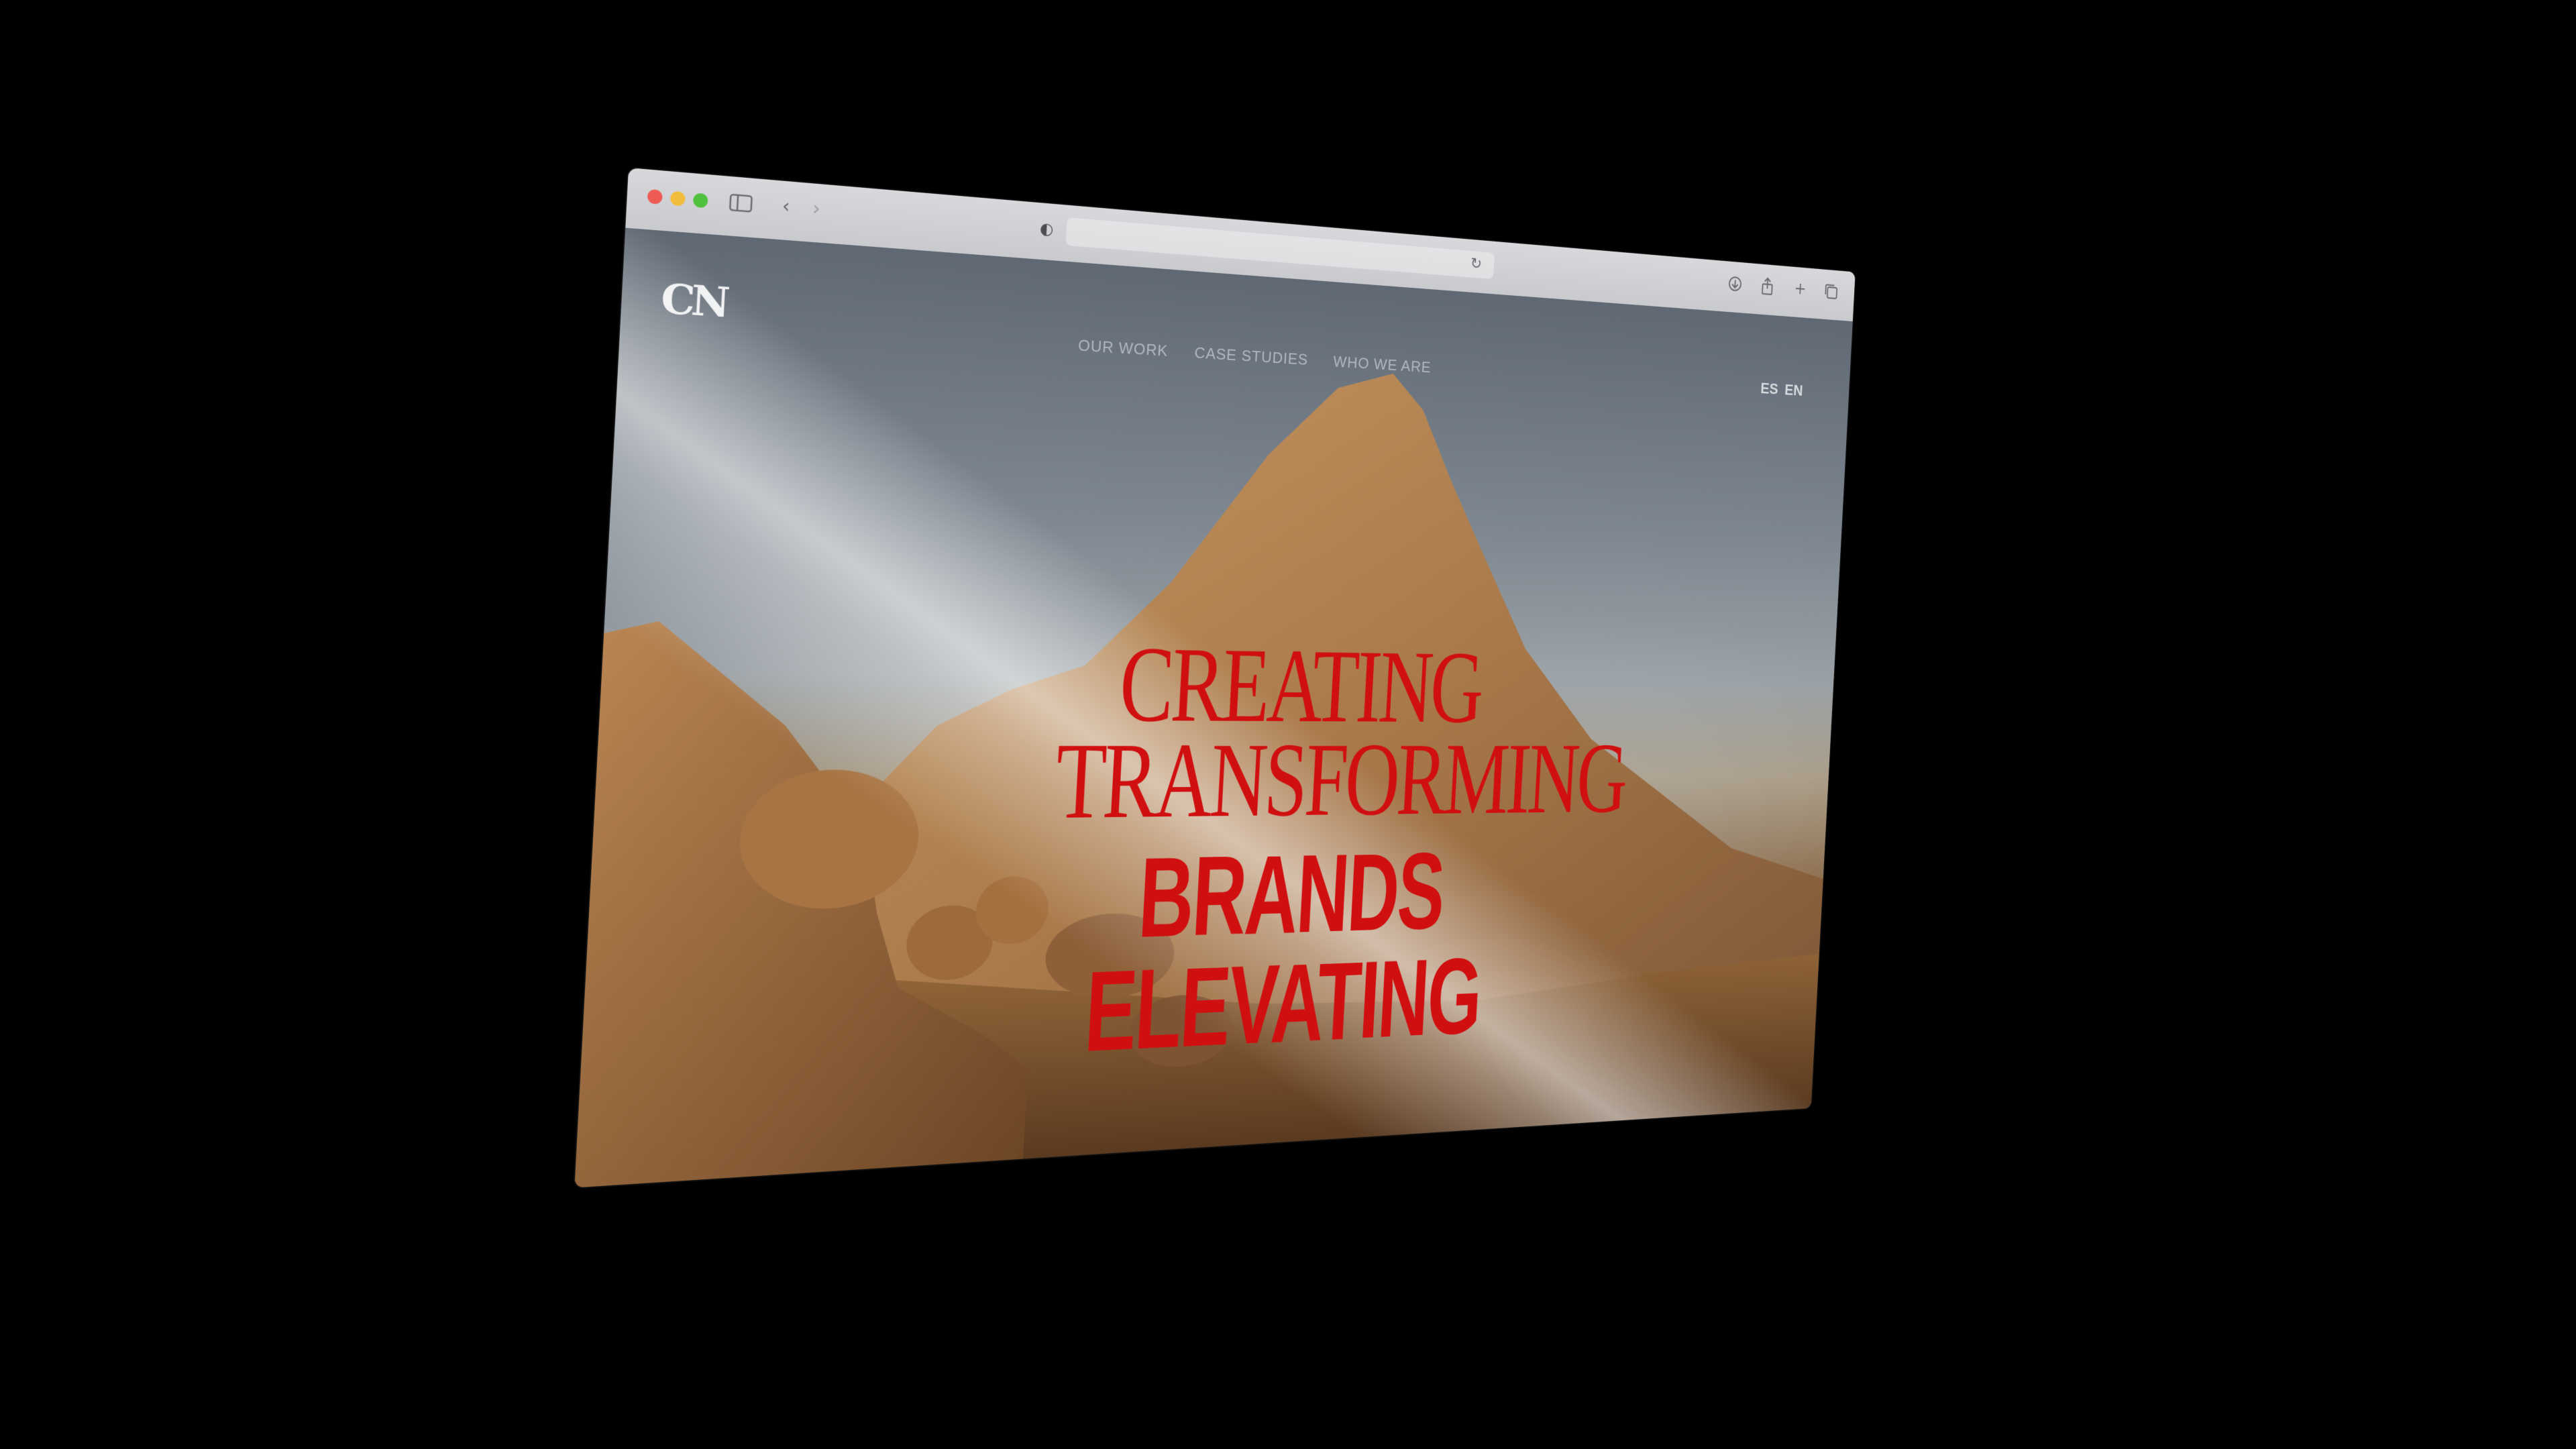 This screenshot has width=2576, height=1449. Describe the element at coordinates (1800, 288) in the screenshot. I see `plus-icon: +` at that location.